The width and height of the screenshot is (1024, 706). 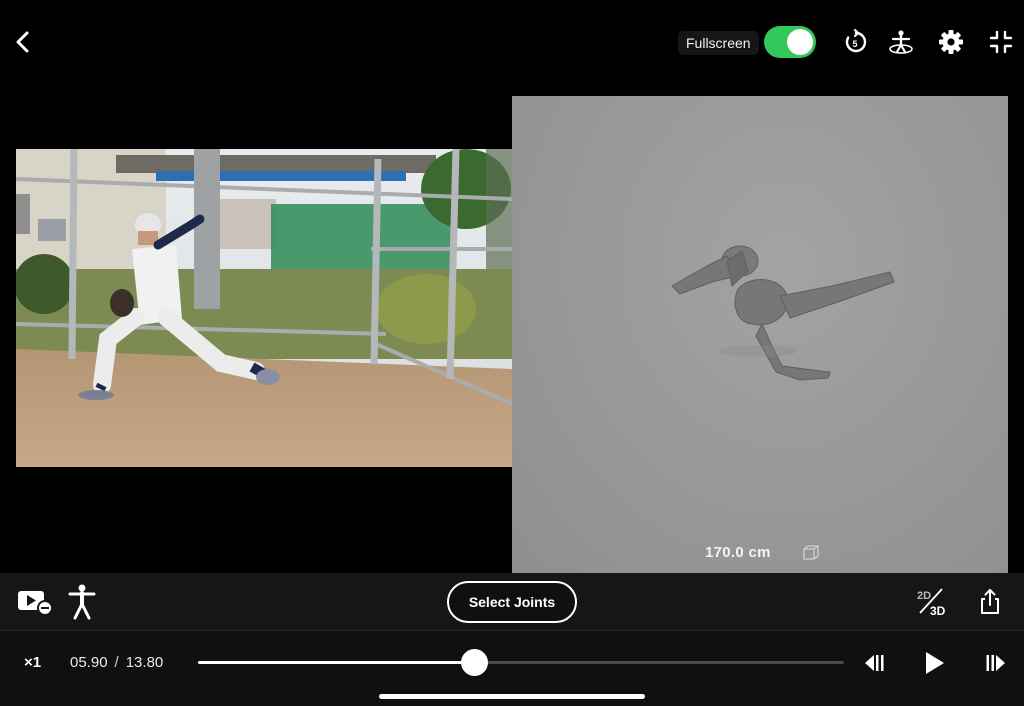 I want to click on cube-icon, so click(x=811, y=553).